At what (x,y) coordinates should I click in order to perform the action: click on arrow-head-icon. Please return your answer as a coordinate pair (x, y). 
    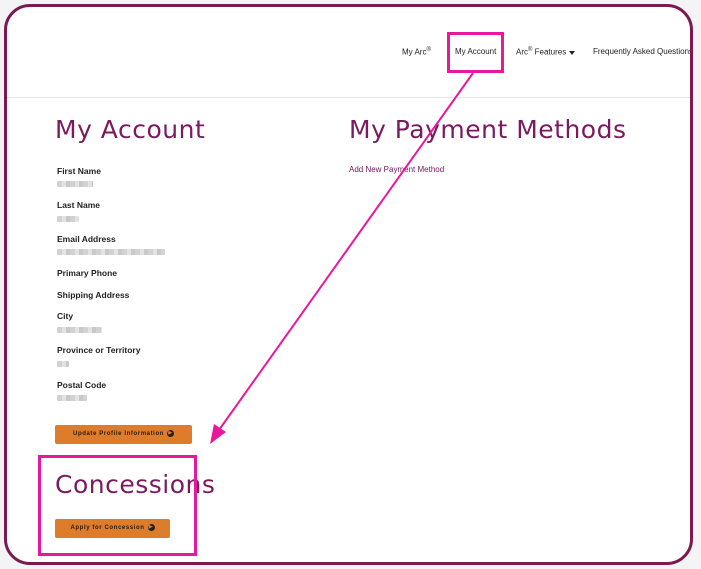
    Looking at the image, I should click on (218, 434).